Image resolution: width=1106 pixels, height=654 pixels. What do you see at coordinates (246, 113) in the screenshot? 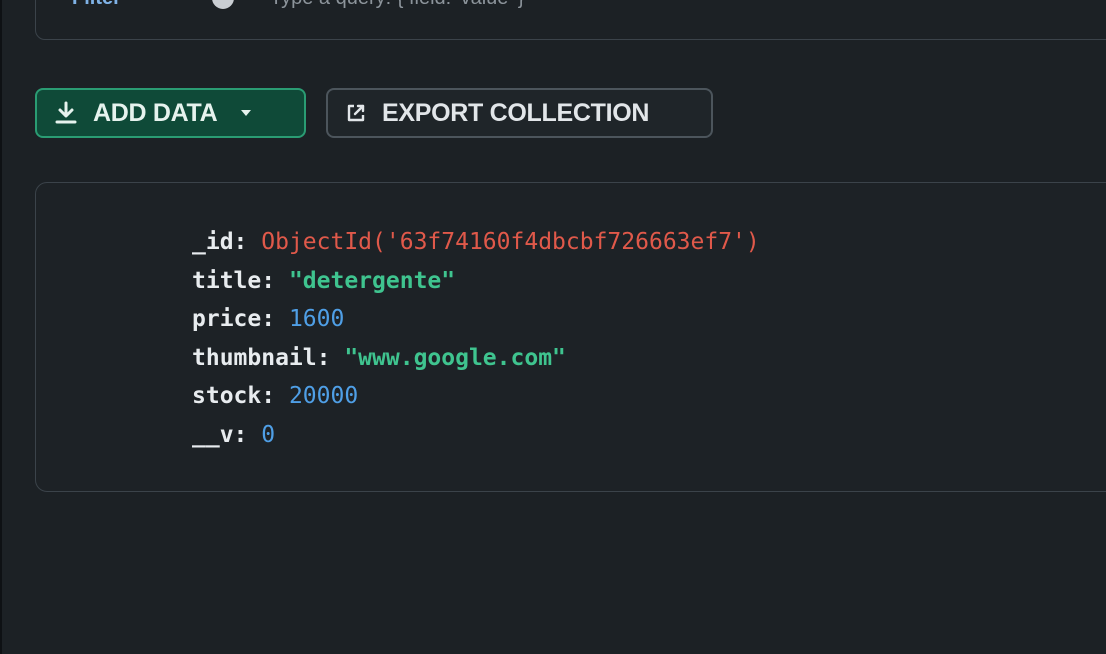
I see `caret-down-icon` at bounding box center [246, 113].